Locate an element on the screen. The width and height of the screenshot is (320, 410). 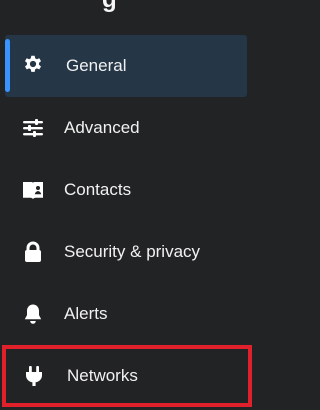
sidebar-item-label: Security & privacy is located at coordinates (132, 251).